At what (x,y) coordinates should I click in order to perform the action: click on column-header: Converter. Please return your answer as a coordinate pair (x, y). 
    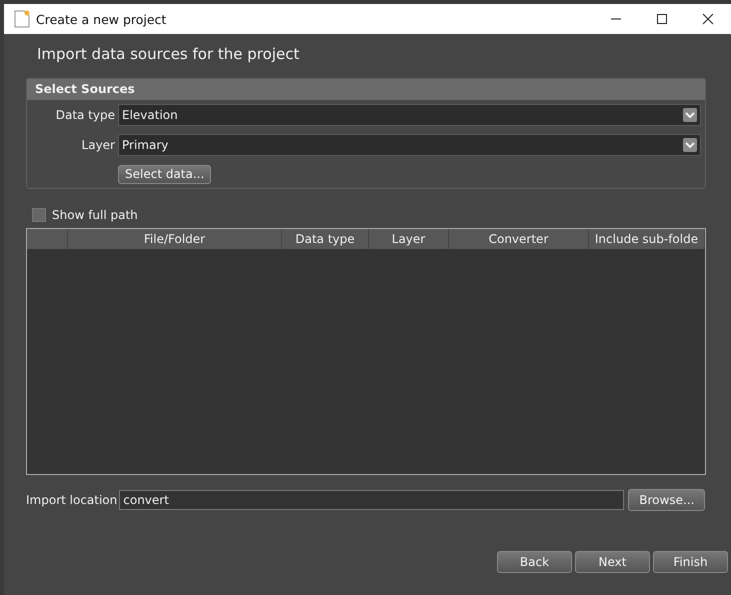
    Looking at the image, I should click on (519, 239).